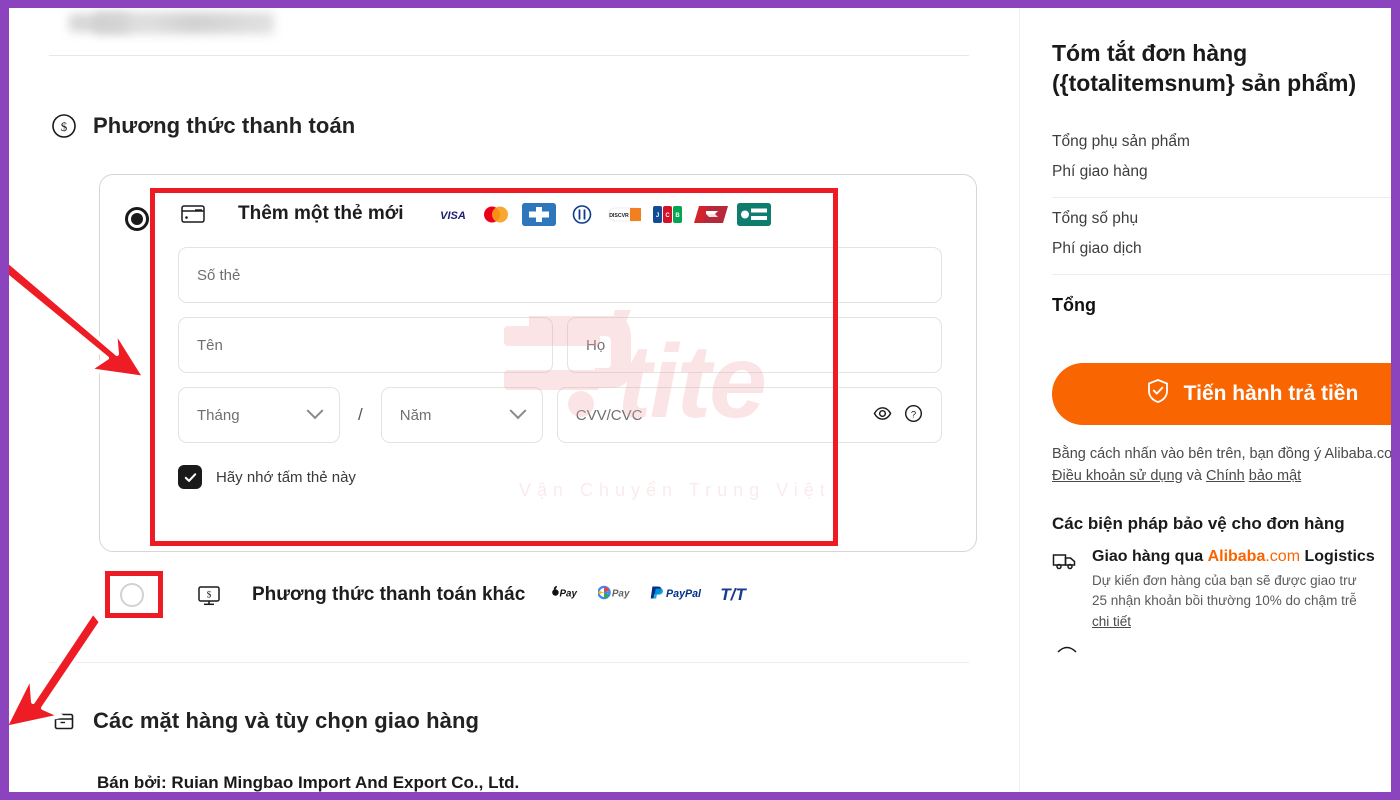 This screenshot has width=1400, height=800. Describe the element at coordinates (286, 720) in the screenshot. I see `items-section-title: Các mặt hàng và tùy chọn giao hàng` at that location.